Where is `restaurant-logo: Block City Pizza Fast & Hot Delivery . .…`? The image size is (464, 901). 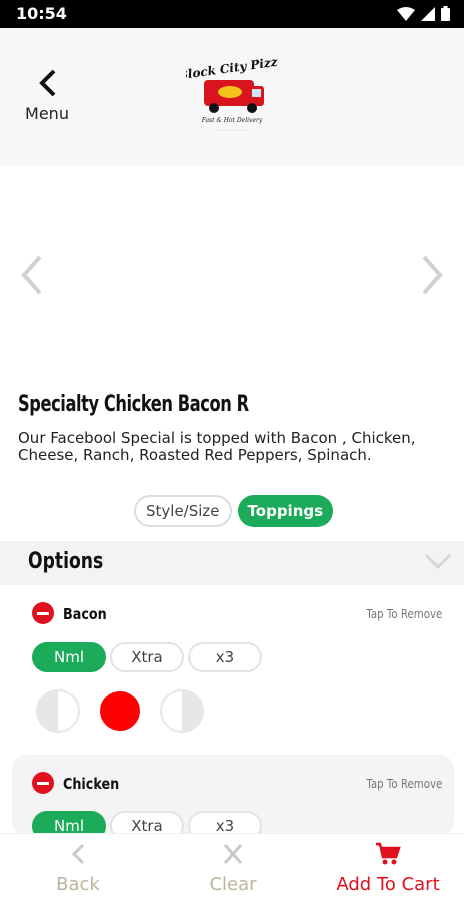 restaurant-logo: Block City Pizza Fast & Hot Delivery . .… is located at coordinates (231, 96).